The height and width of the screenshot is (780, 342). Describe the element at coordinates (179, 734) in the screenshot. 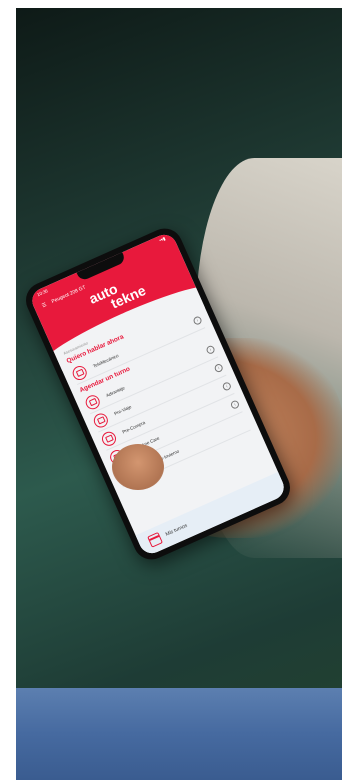

I see `jeans` at that location.